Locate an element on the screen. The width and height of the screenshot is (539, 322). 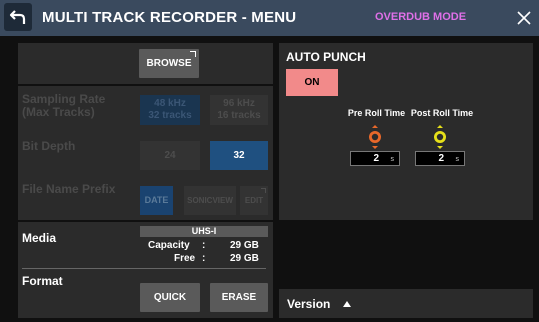
post-roll-time-label: Post Roll Time is located at coordinates (442, 113).